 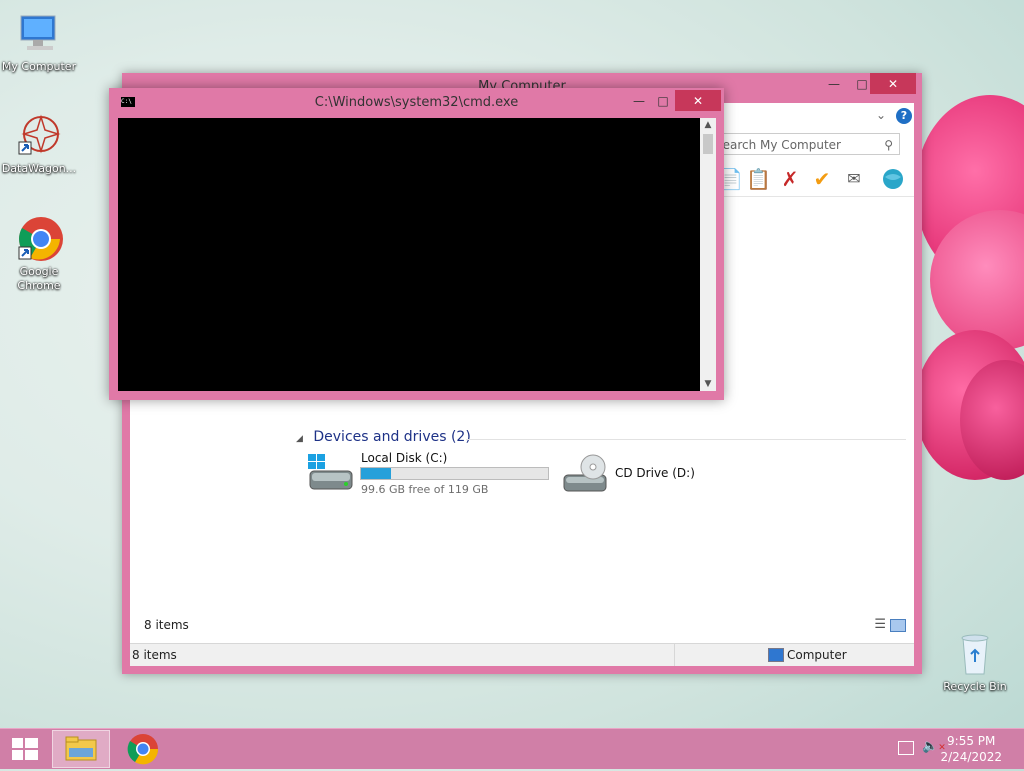 What do you see at coordinates (522, 654) in the screenshot?
I see `status-bar: 8 items Computer` at bounding box center [522, 654].